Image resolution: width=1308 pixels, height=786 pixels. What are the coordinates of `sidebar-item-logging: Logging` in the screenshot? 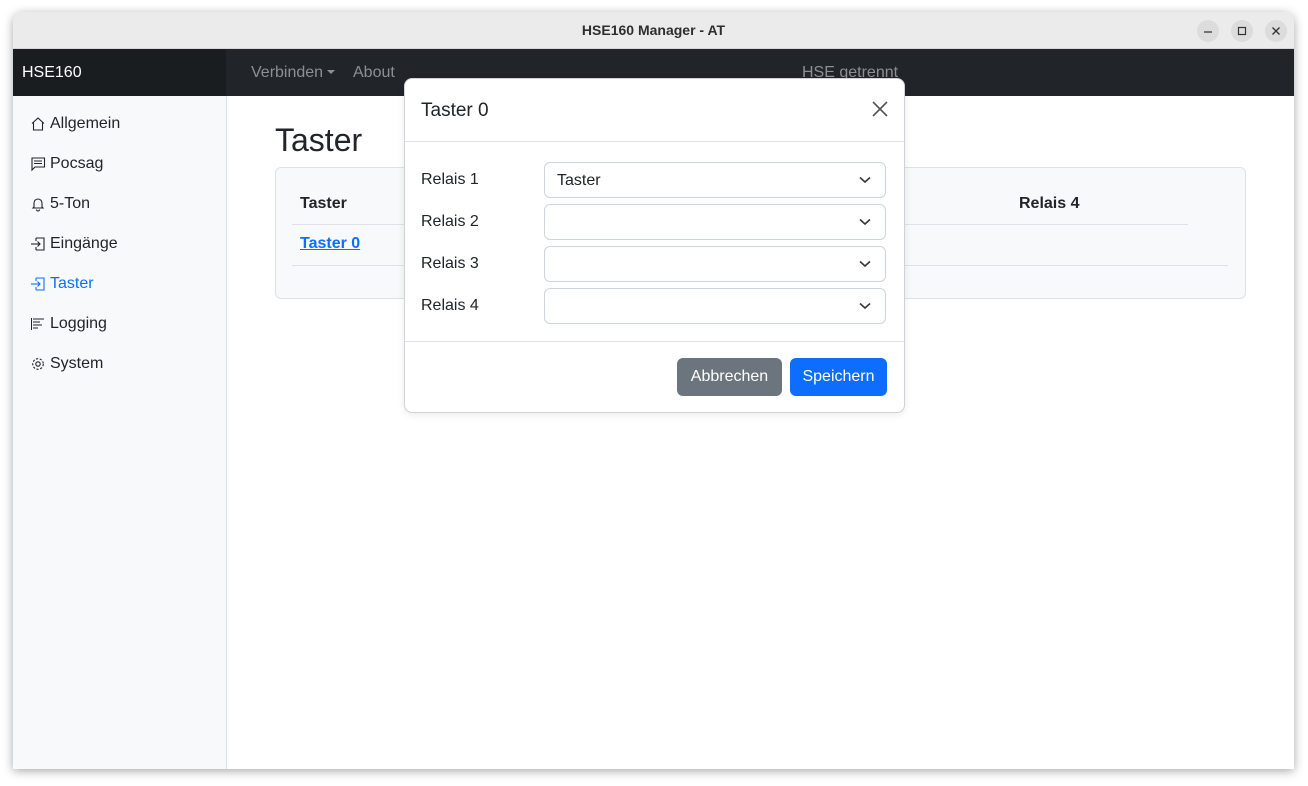 It's located at (68, 324).